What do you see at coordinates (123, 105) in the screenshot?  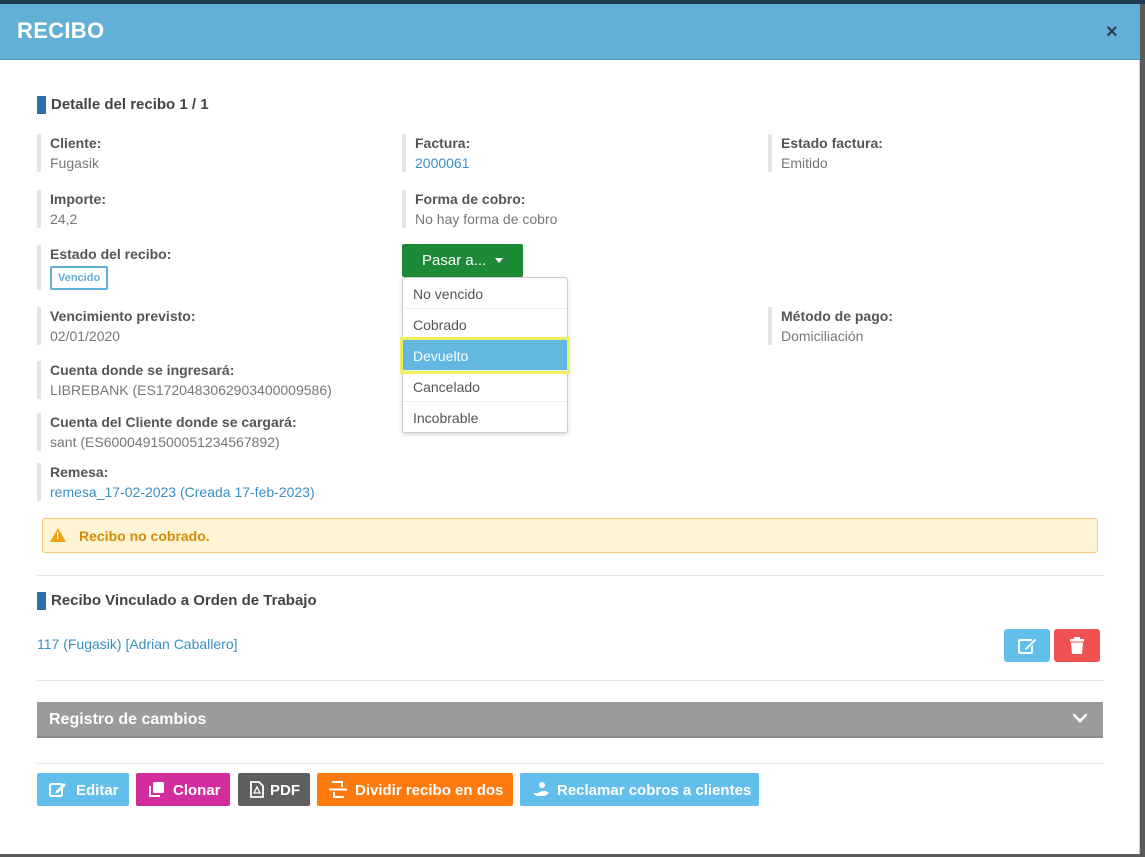 I see `section-title-detalle: Detalle del recibo 1 / 1` at bounding box center [123, 105].